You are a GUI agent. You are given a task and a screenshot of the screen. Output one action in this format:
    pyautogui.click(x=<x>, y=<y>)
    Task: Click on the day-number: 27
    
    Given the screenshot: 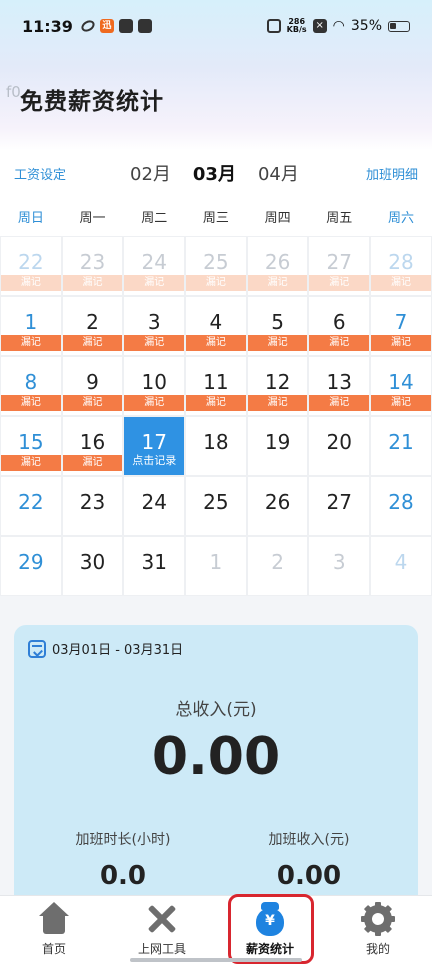 What is the action you would take?
    pyautogui.click(x=339, y=502)
    